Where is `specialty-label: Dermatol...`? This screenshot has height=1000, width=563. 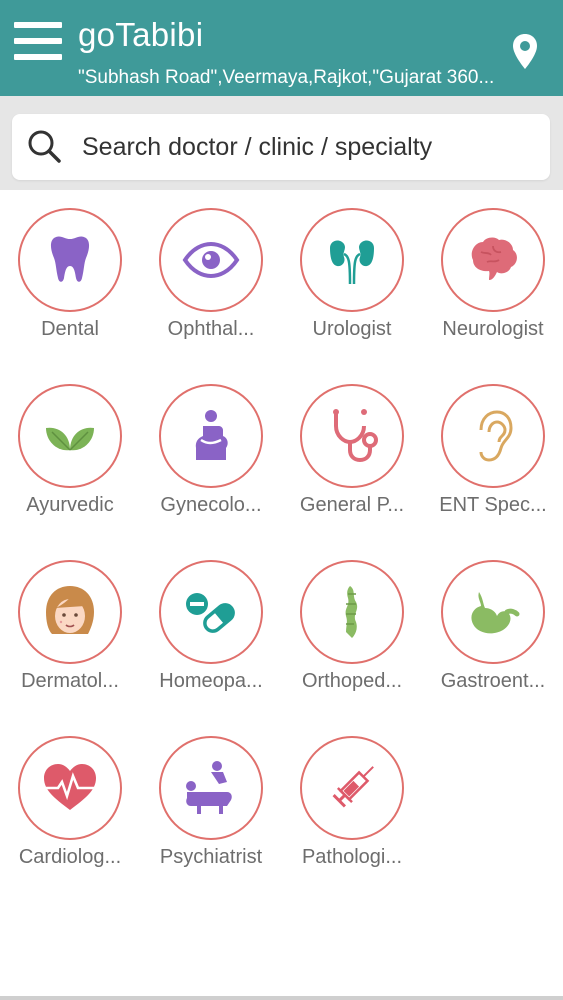
specialty-label: Dermatol... is located at coordinates (70, 681).